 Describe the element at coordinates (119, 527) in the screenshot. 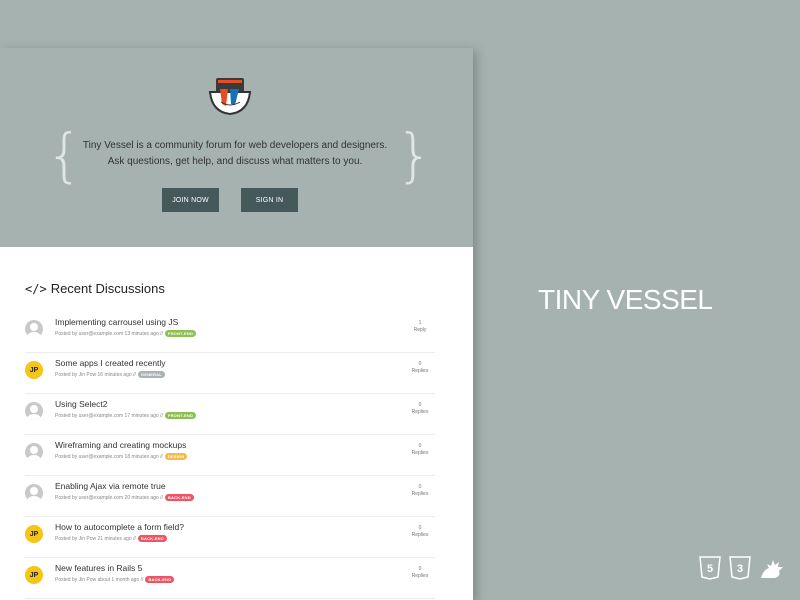

I see `discussion-title: How to autocomplete a form field?` at that location.